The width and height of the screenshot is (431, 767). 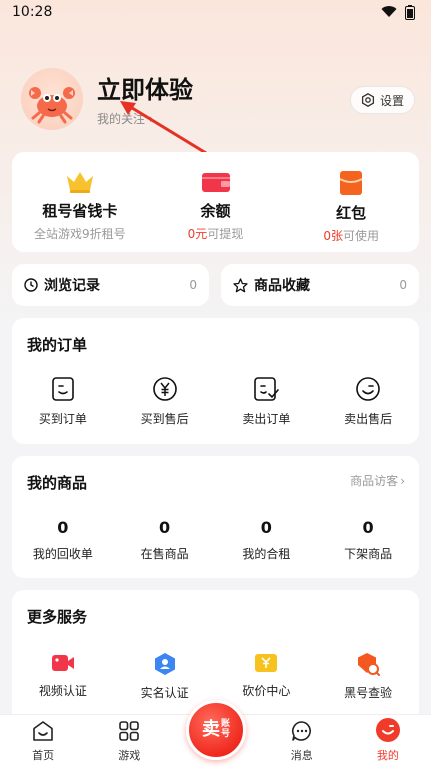 I want to click on order-bought: 买到订单, so click(x=63, y=401).